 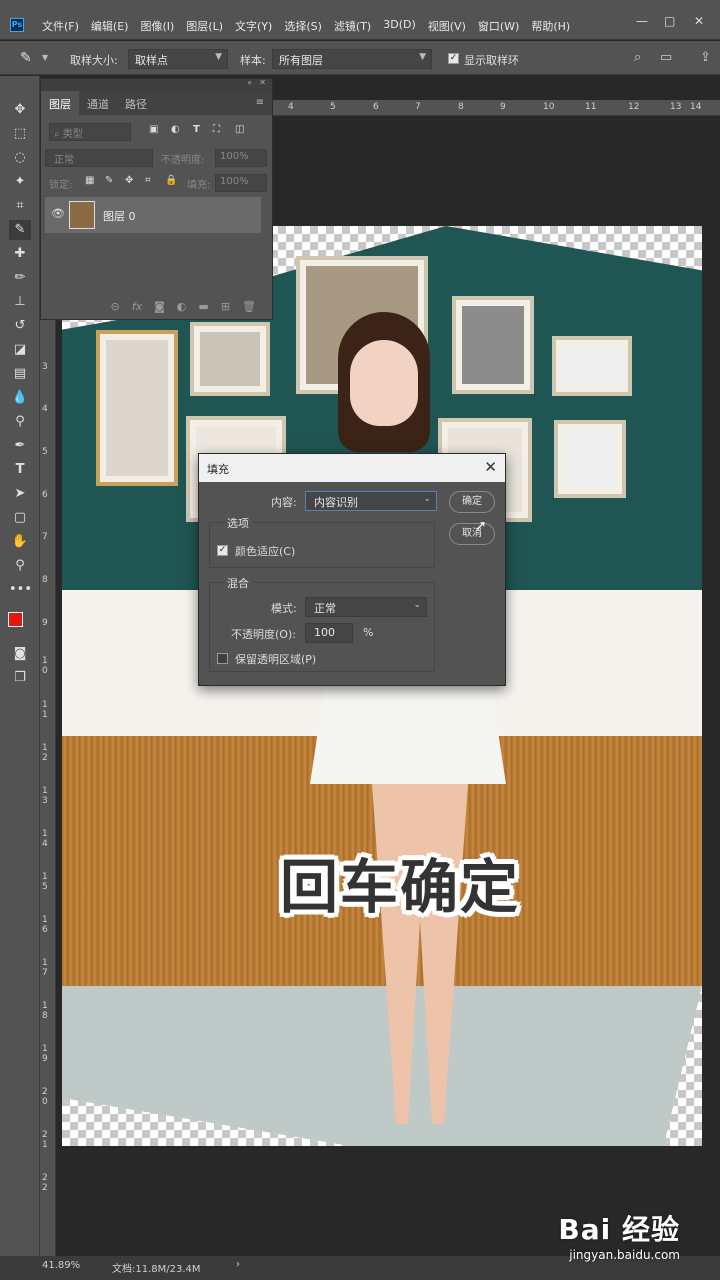 I want to click on workspace-icon: ▭, so click(x=666, y=57).